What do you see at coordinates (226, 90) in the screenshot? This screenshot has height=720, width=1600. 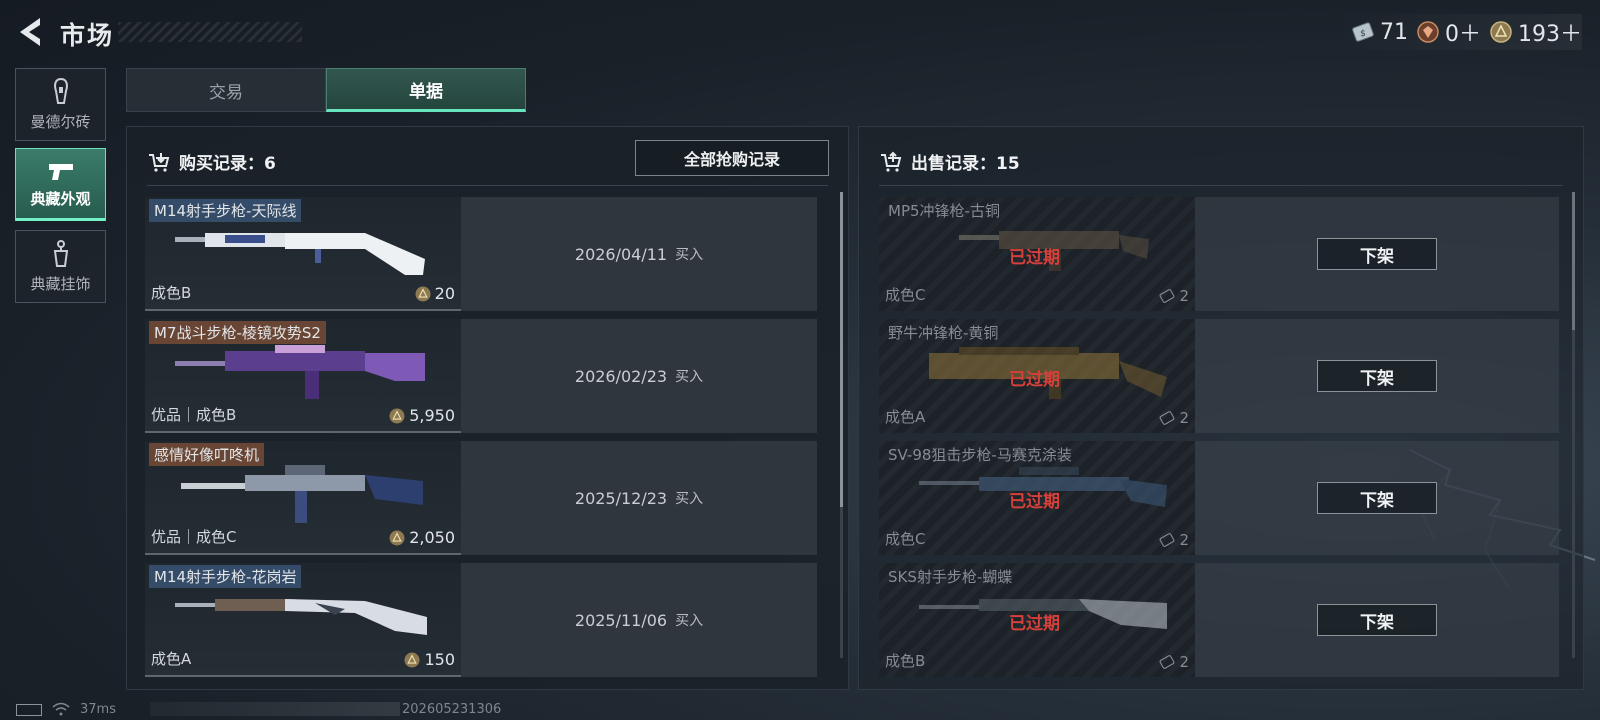 I see `tab-trade: 交易` at bounding box center [226, 90].